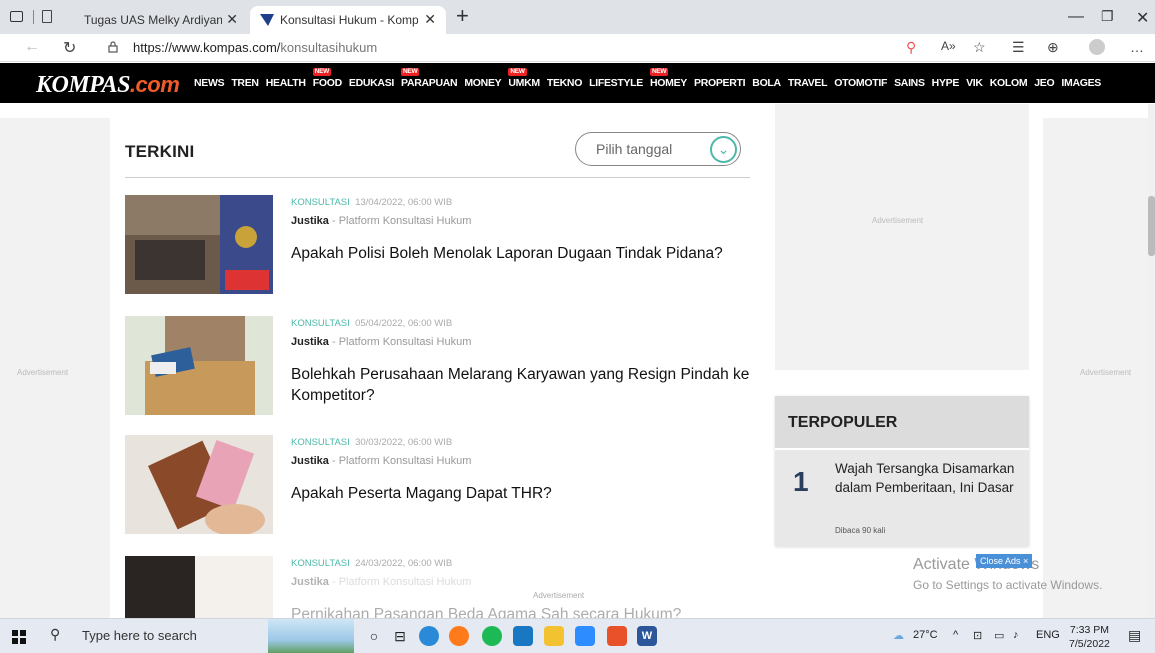  What do you see at coordinates (1004, 561) in the screenshot?
I see `close-ads-button: Close Ads ×` at bounding box center [1004, 561].